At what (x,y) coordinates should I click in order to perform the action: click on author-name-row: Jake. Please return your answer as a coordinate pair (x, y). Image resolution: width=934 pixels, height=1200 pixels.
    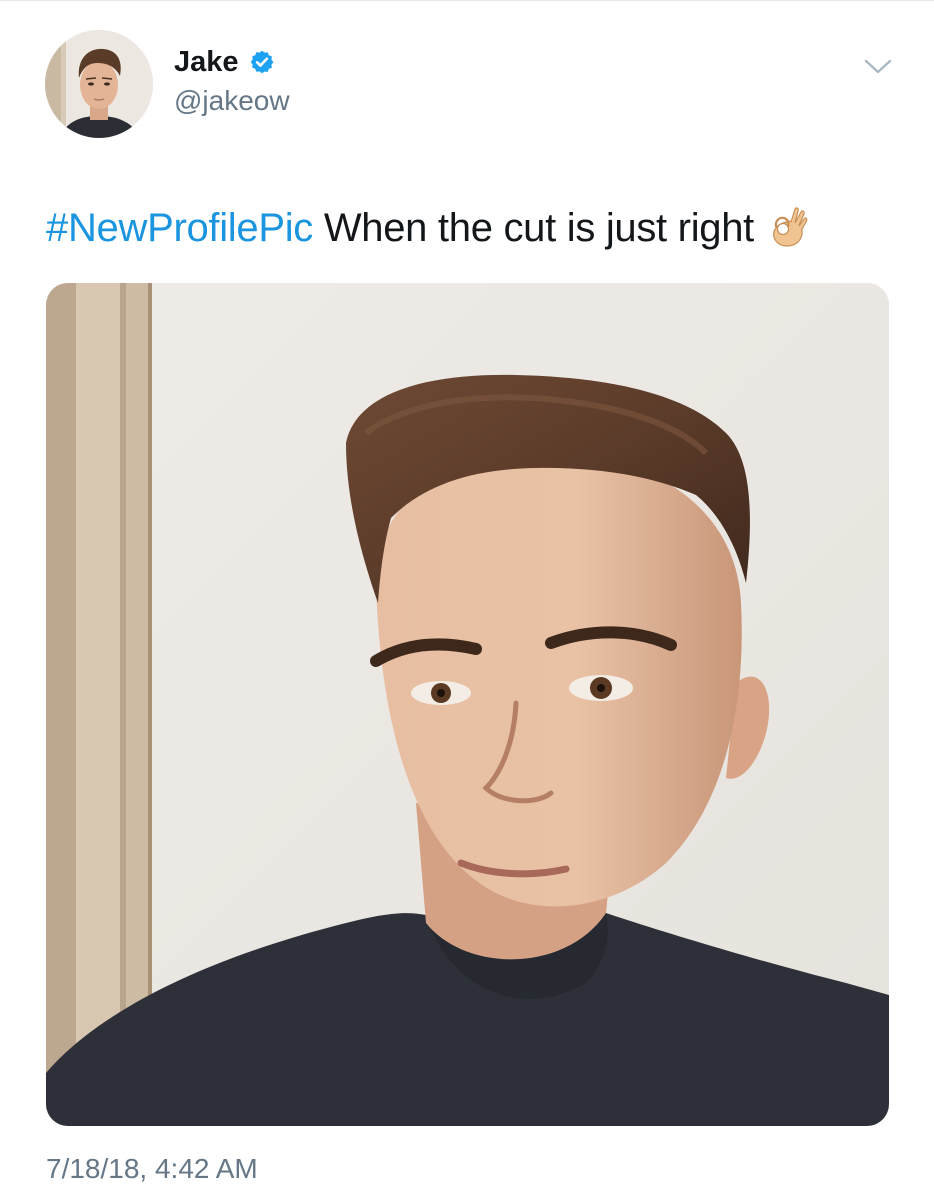
    Looking at the image, I should click on (224, 62).